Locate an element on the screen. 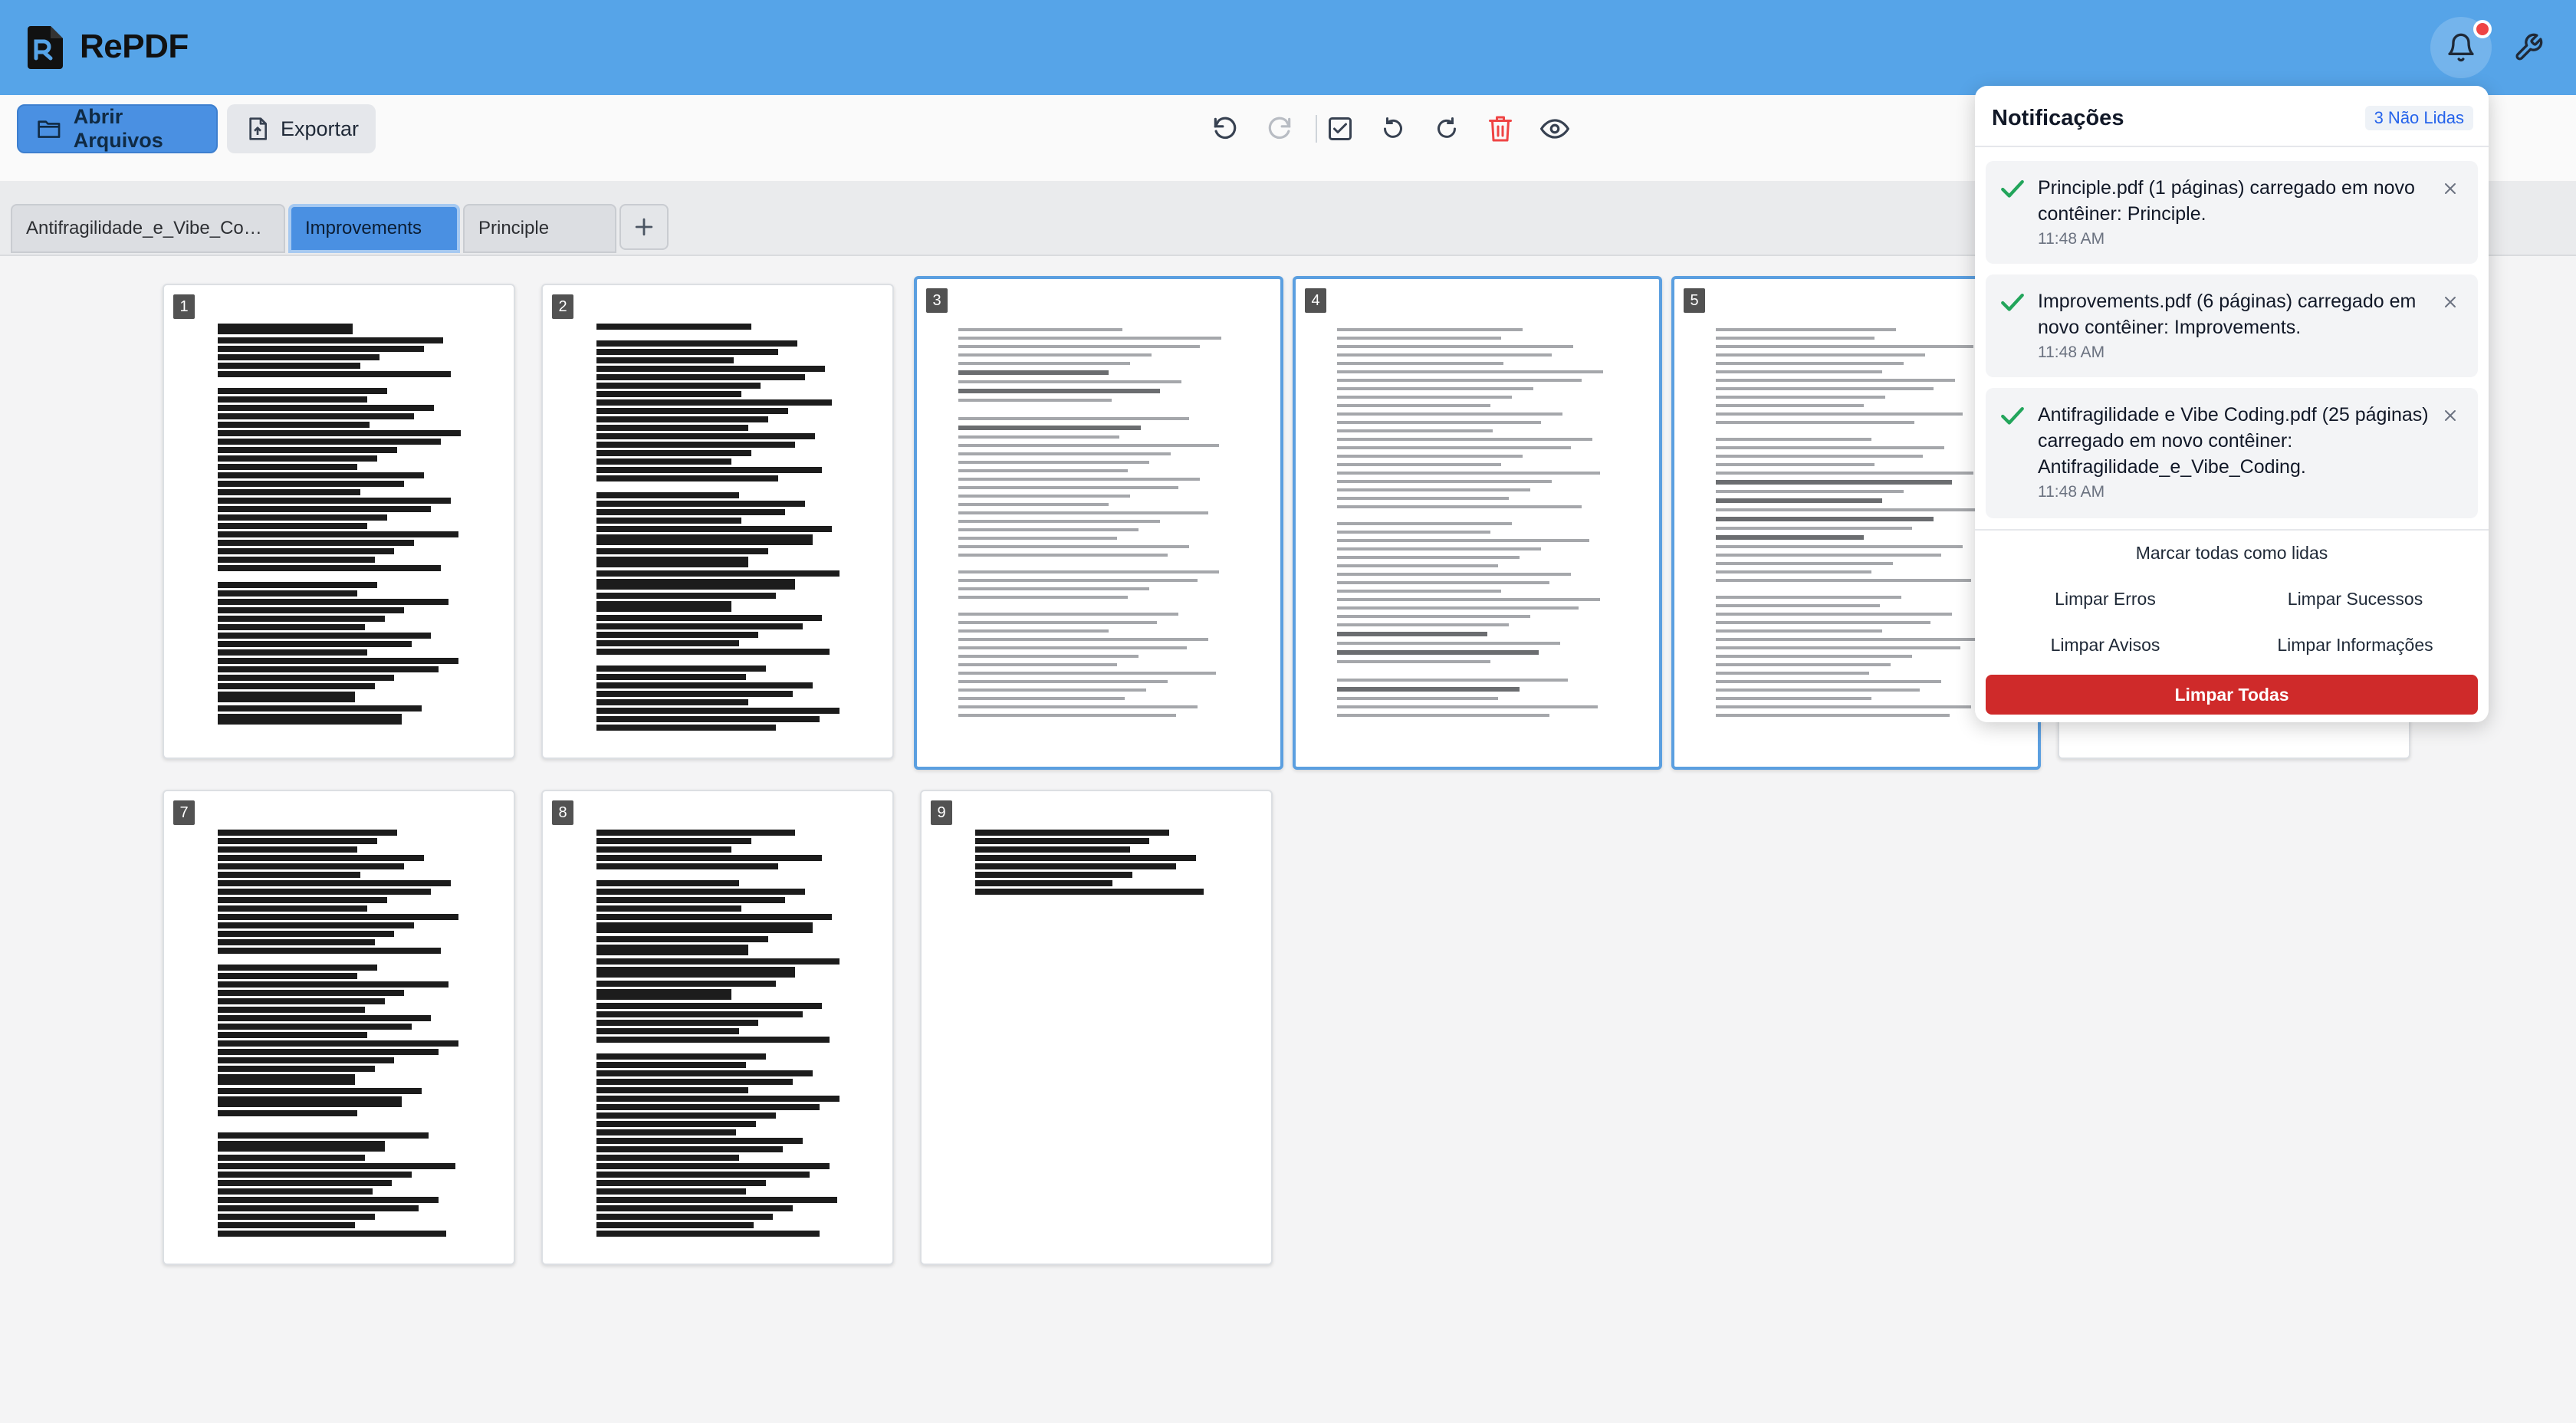 This screenshot has height=1423, width=2576. clear-errors-button: Limpar Erros is located at coordinates (2105, 600).